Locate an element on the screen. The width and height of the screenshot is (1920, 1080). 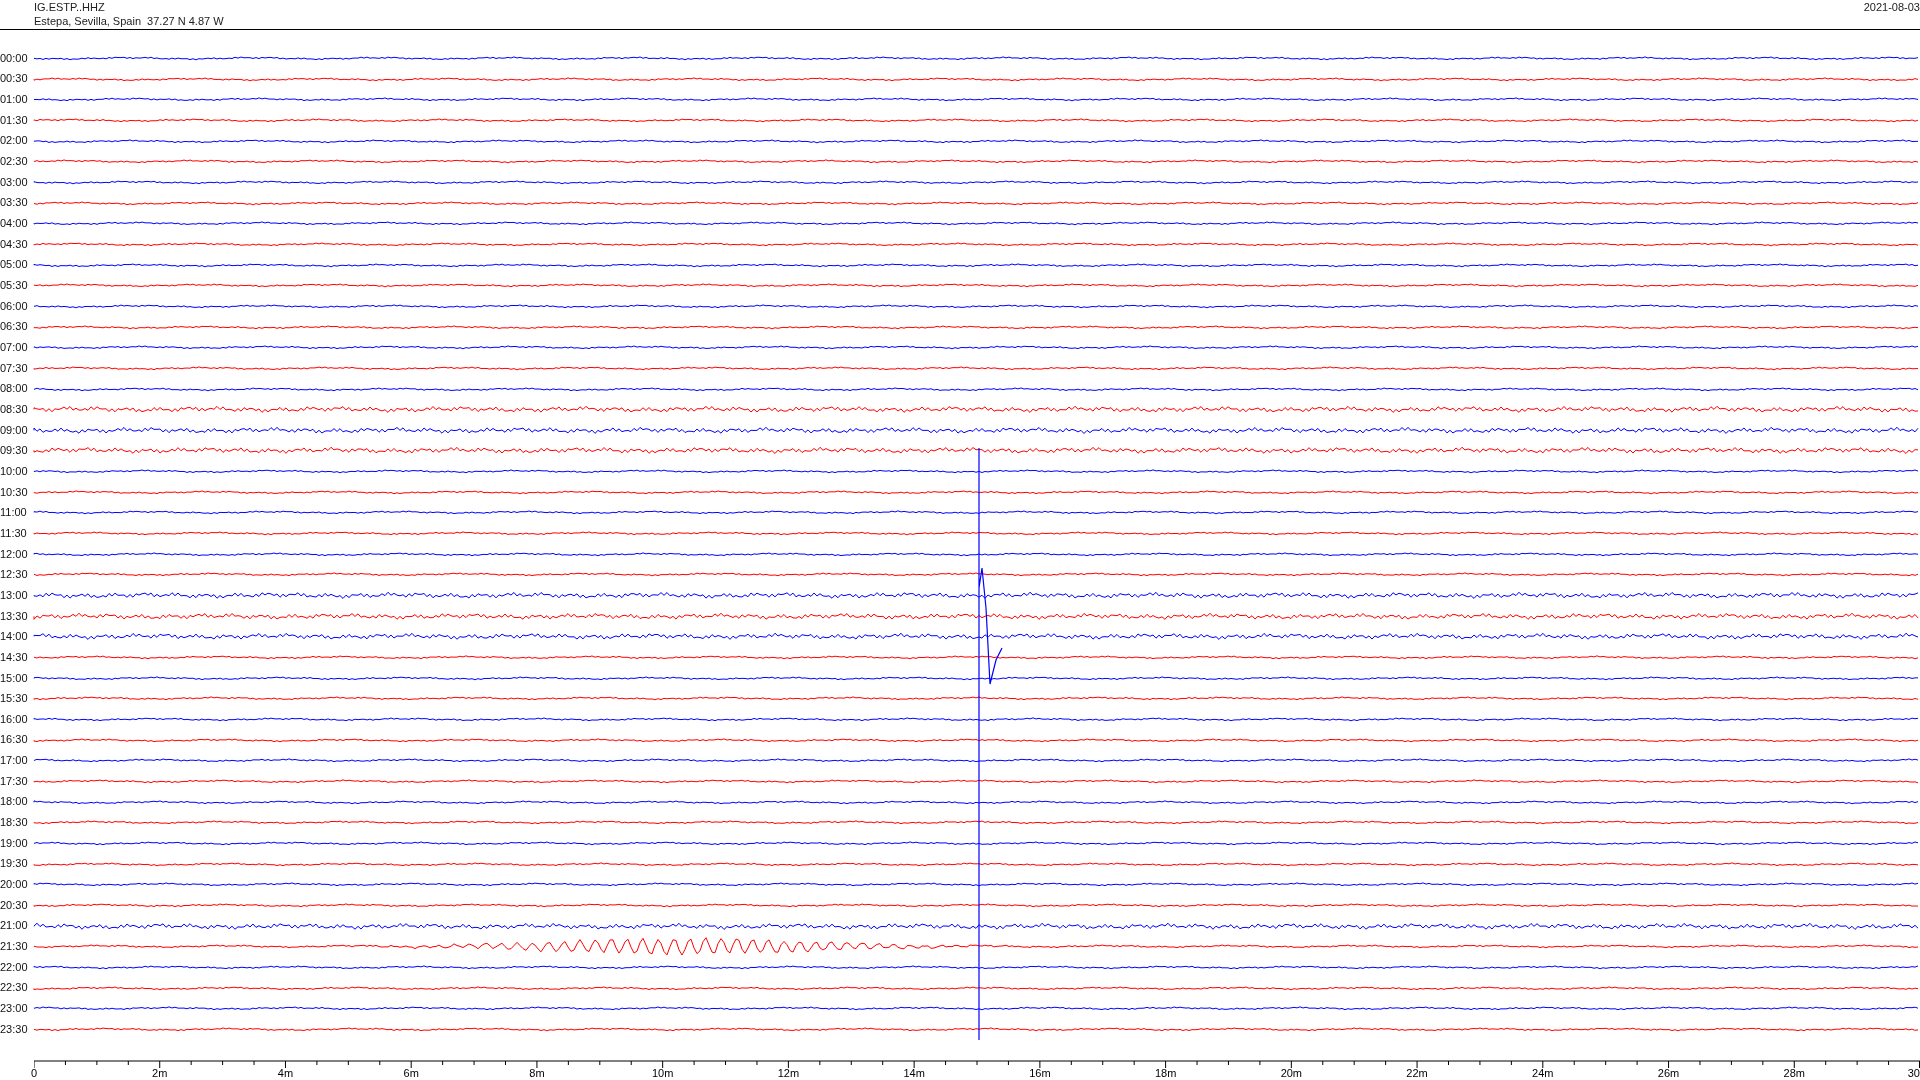
hour-label: 11:30 is located at coordinates (14, 533).